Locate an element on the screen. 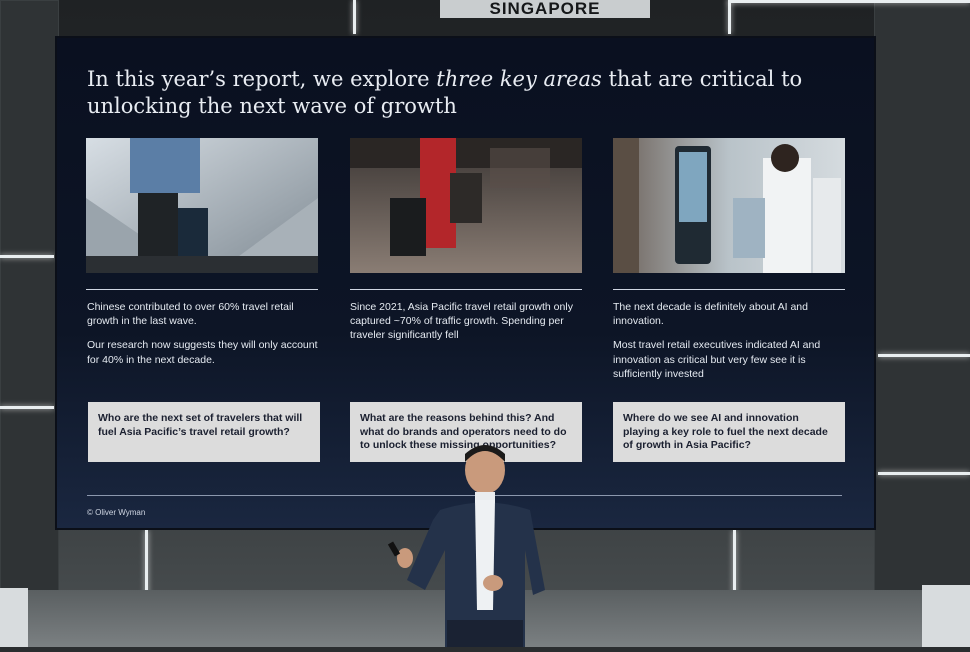 This screenshot has width=970, height=652. headline-text: In this year’s report, we explore is located at coordinates (262, 79).